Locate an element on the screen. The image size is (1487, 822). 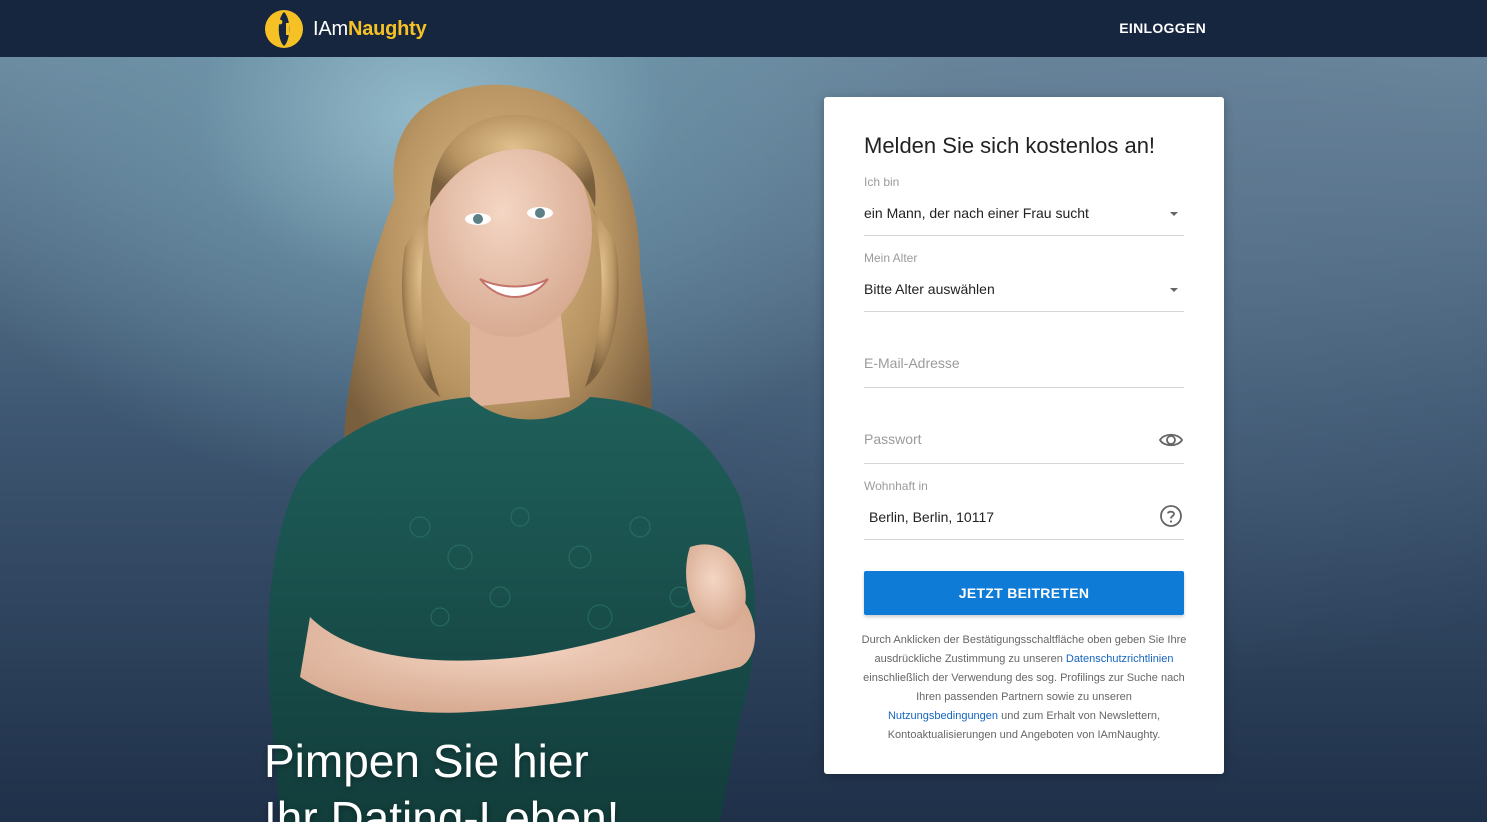
logo: IAmNaughty is located at coordinates (345, 29).